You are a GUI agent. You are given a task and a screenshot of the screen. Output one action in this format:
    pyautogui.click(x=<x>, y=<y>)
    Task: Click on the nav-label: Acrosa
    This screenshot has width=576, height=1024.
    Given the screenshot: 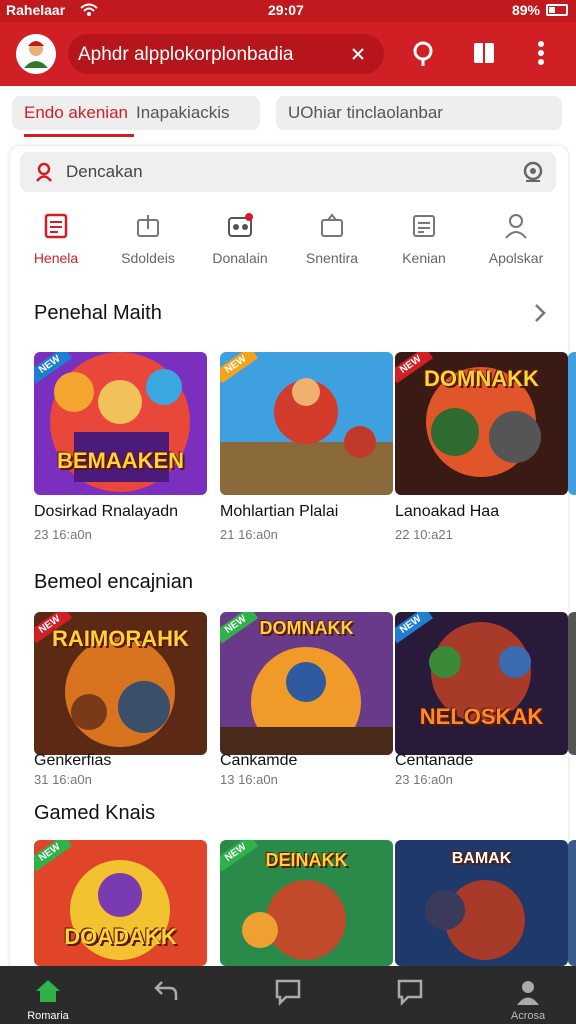 What is the action you would take?
    pyautogui.click(x=528, y=1016)
    